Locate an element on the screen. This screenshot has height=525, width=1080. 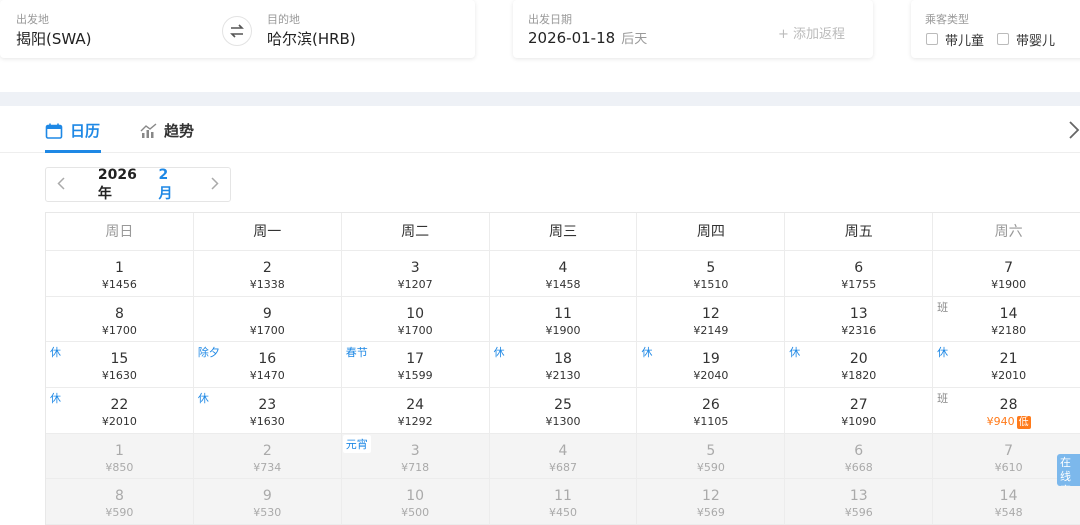
chevron-left-icon is located at coordinates (61, 183).